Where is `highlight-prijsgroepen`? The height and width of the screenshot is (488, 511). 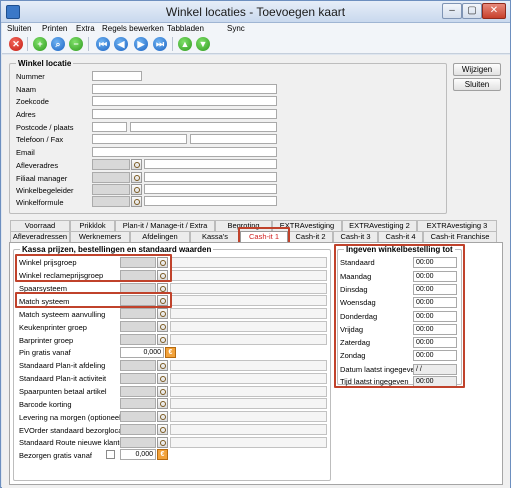
highlight-prijsgroepen is located at coordinates (93, 268).